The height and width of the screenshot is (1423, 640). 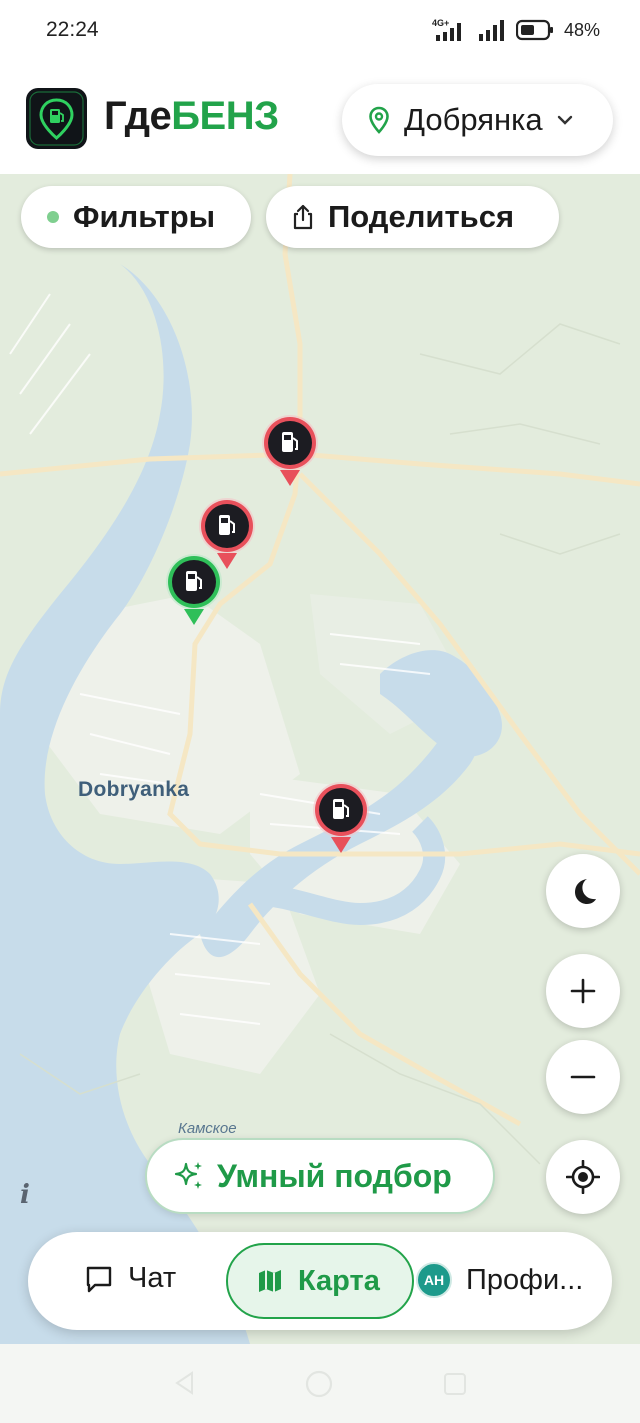 What do you see at coordinates (455, 1384) in the screenshot?
I see `system-recents-icon` at bounding box center [455, 1384].